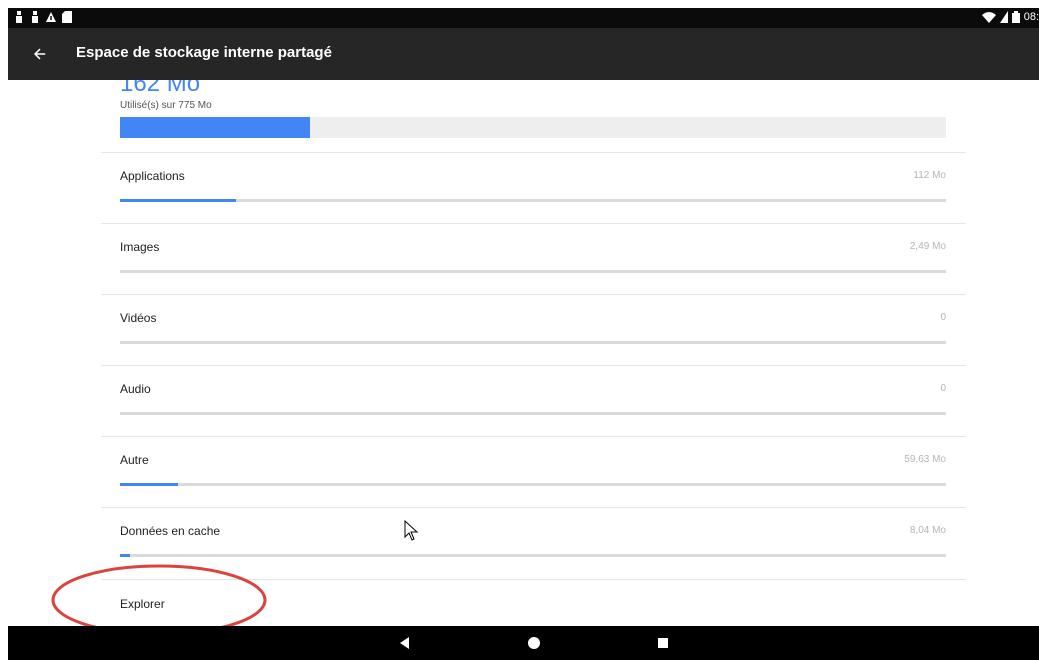 The image size is (1039, 660). What do you see at coordinates (51, 17) in the screenshot?
I see `warning-icon` at bounding box center [51, 17].